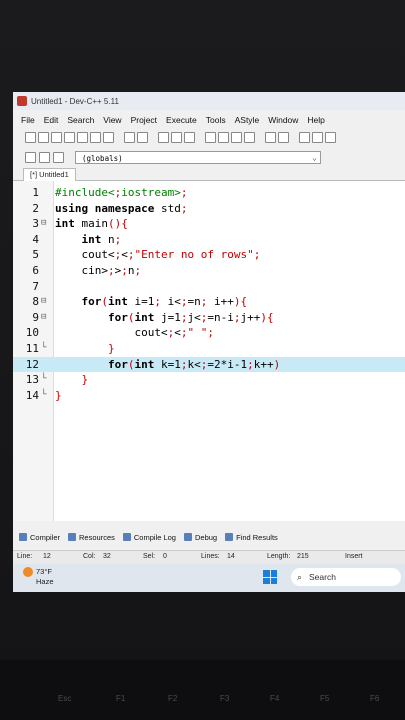  Describe the element at coordinates (43, 137) in the screenshot. I see `open-file-icon` at that location.